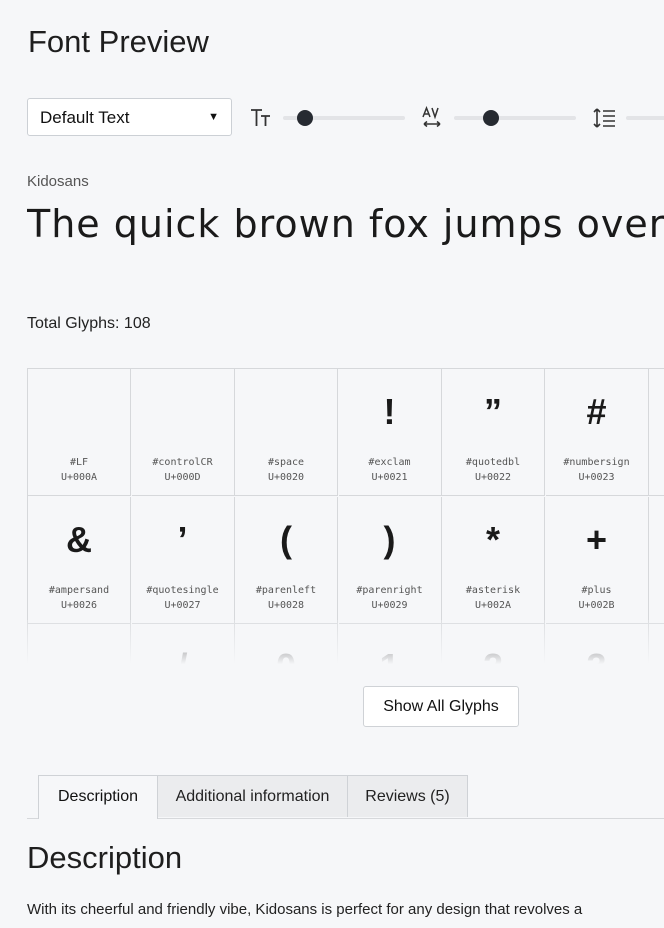 Image resolution: width=664 pixels, height=928 pixels. I want to click on total-glyphs: Total Glyphs: 108, so click(89, 323).